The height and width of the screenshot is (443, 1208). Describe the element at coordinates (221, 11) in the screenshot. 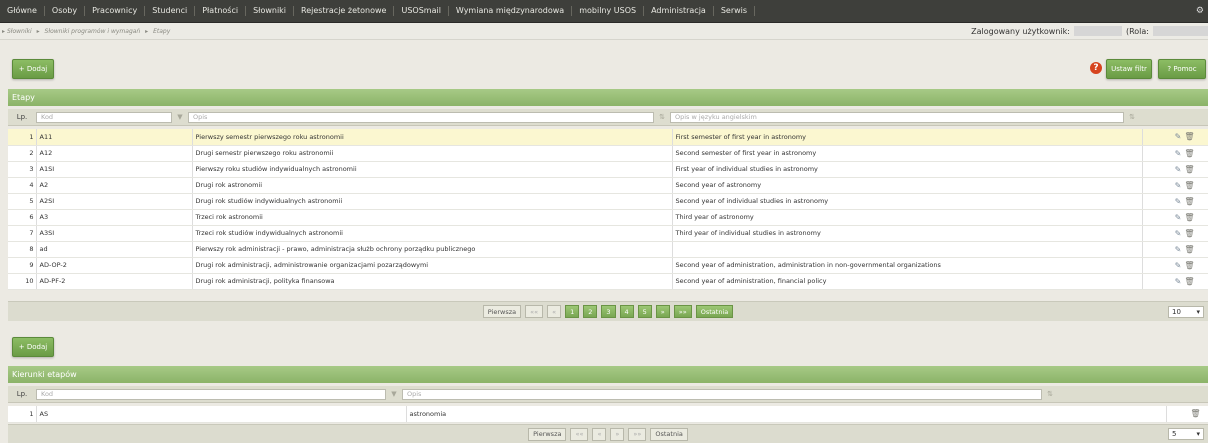

I see `menu-item: Płatności` at that location.